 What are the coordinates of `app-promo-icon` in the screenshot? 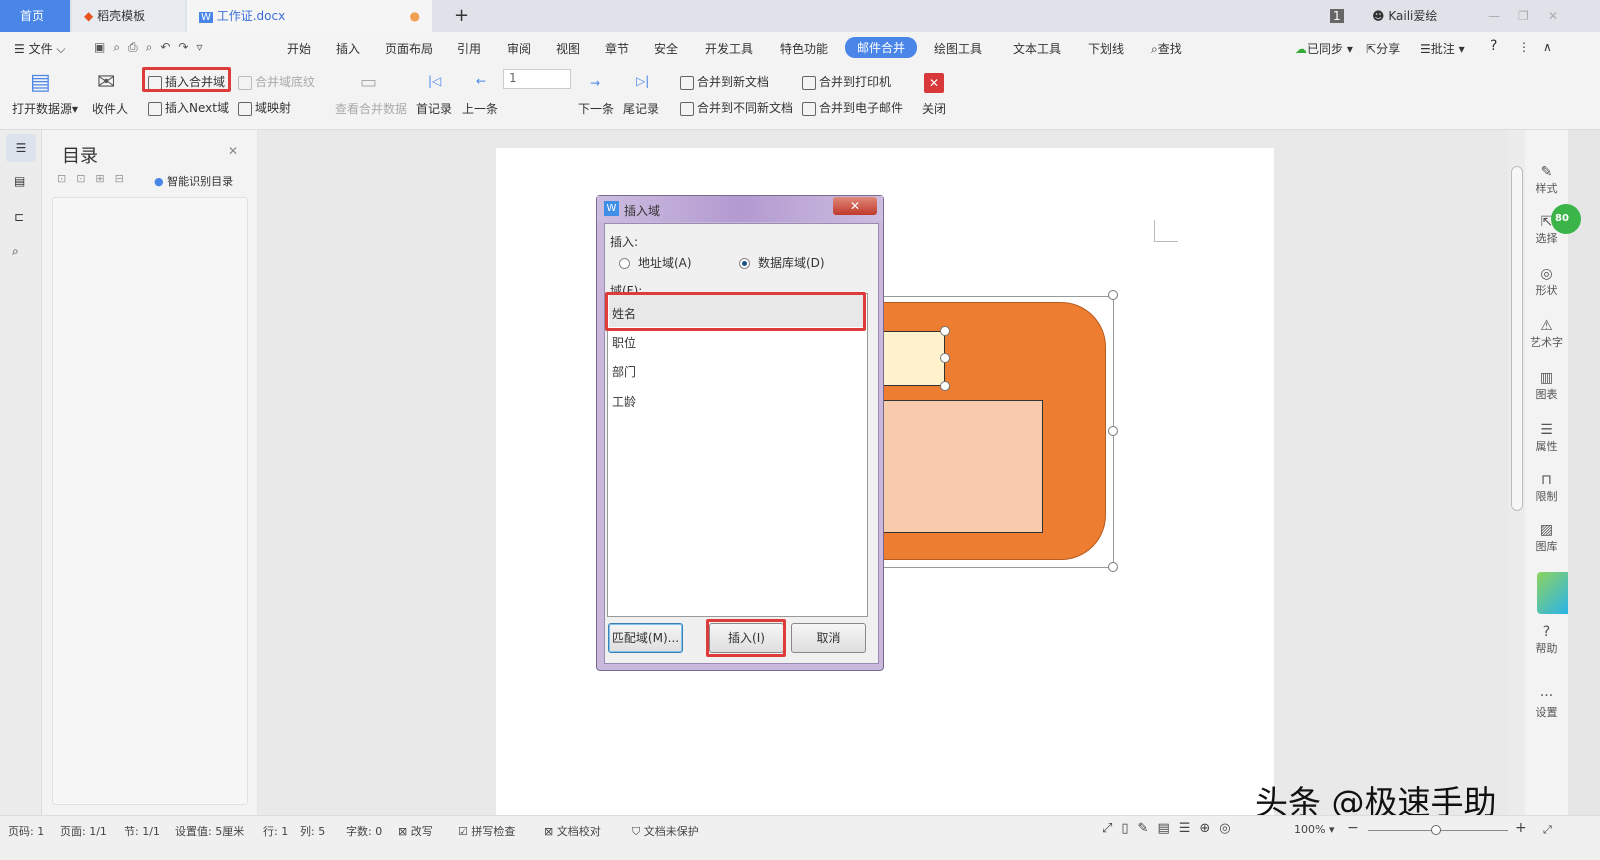 It's located at (1552, 593).